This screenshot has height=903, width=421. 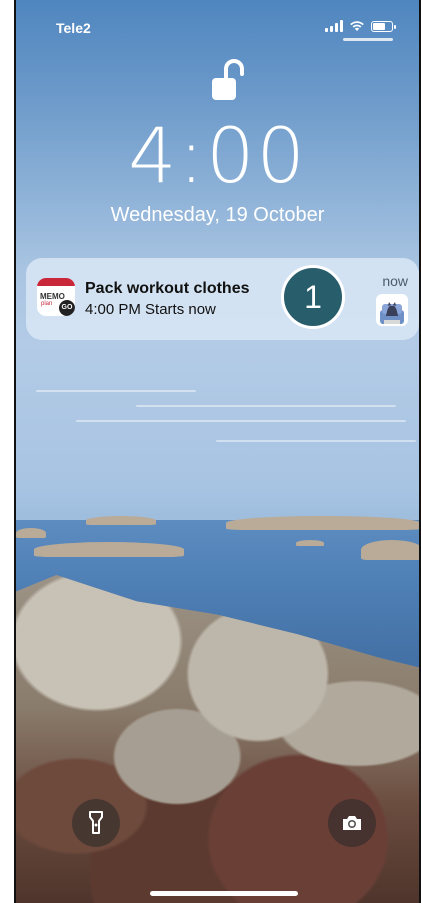 I want to click on flashlight-button, so click(x=96, y=823).